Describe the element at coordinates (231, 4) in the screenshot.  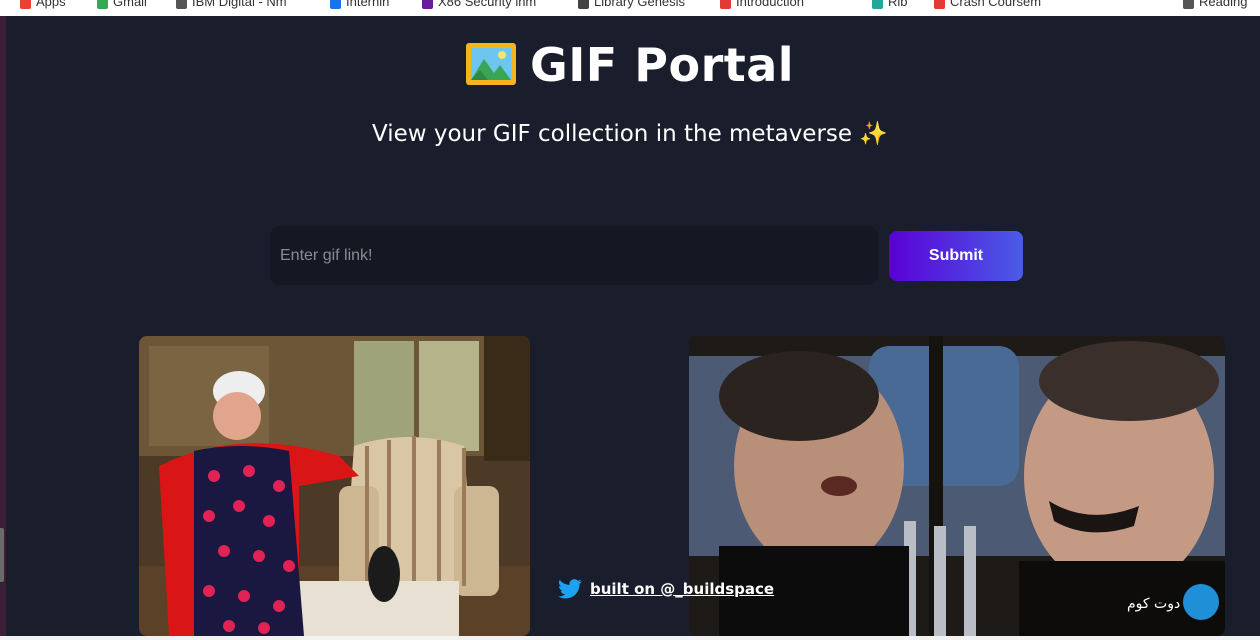
I see `bookmark-ibm: IBM Digital - Nm` at that location.